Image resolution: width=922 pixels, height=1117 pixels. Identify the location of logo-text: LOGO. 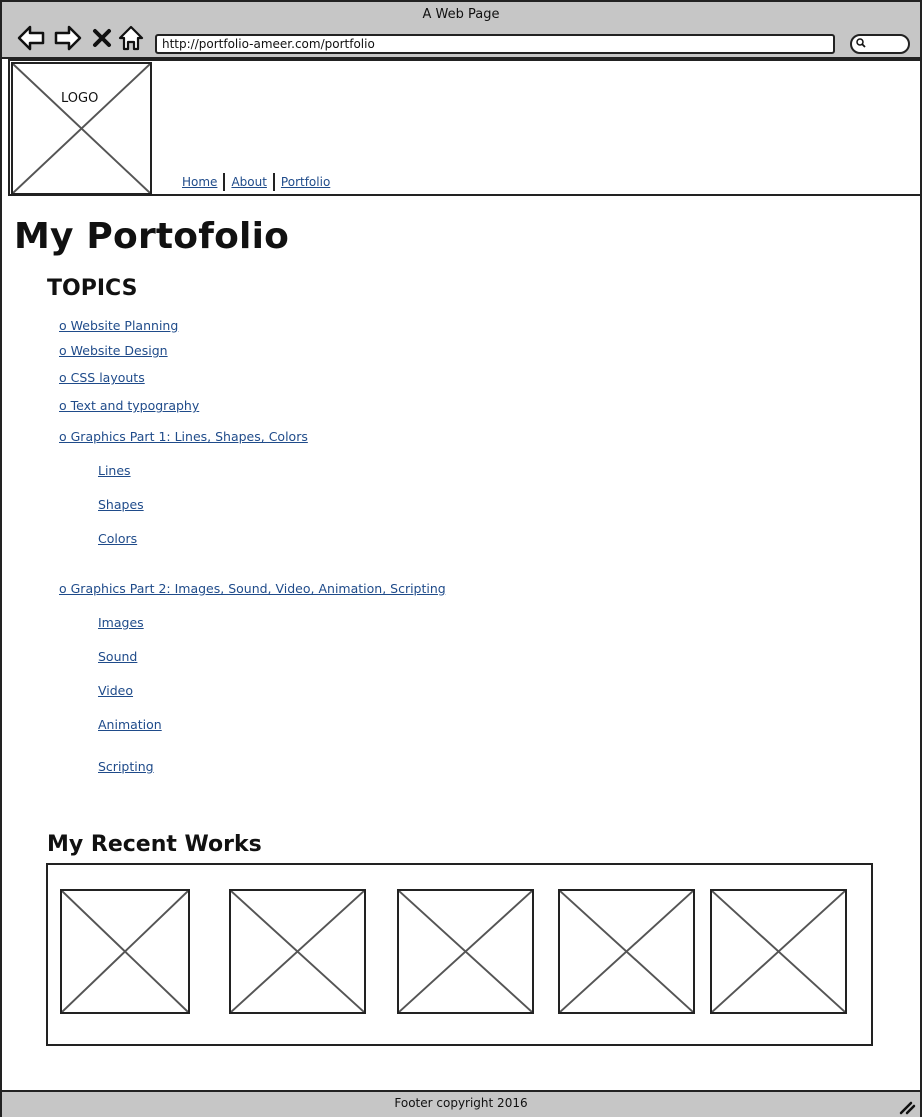
(80, 98).